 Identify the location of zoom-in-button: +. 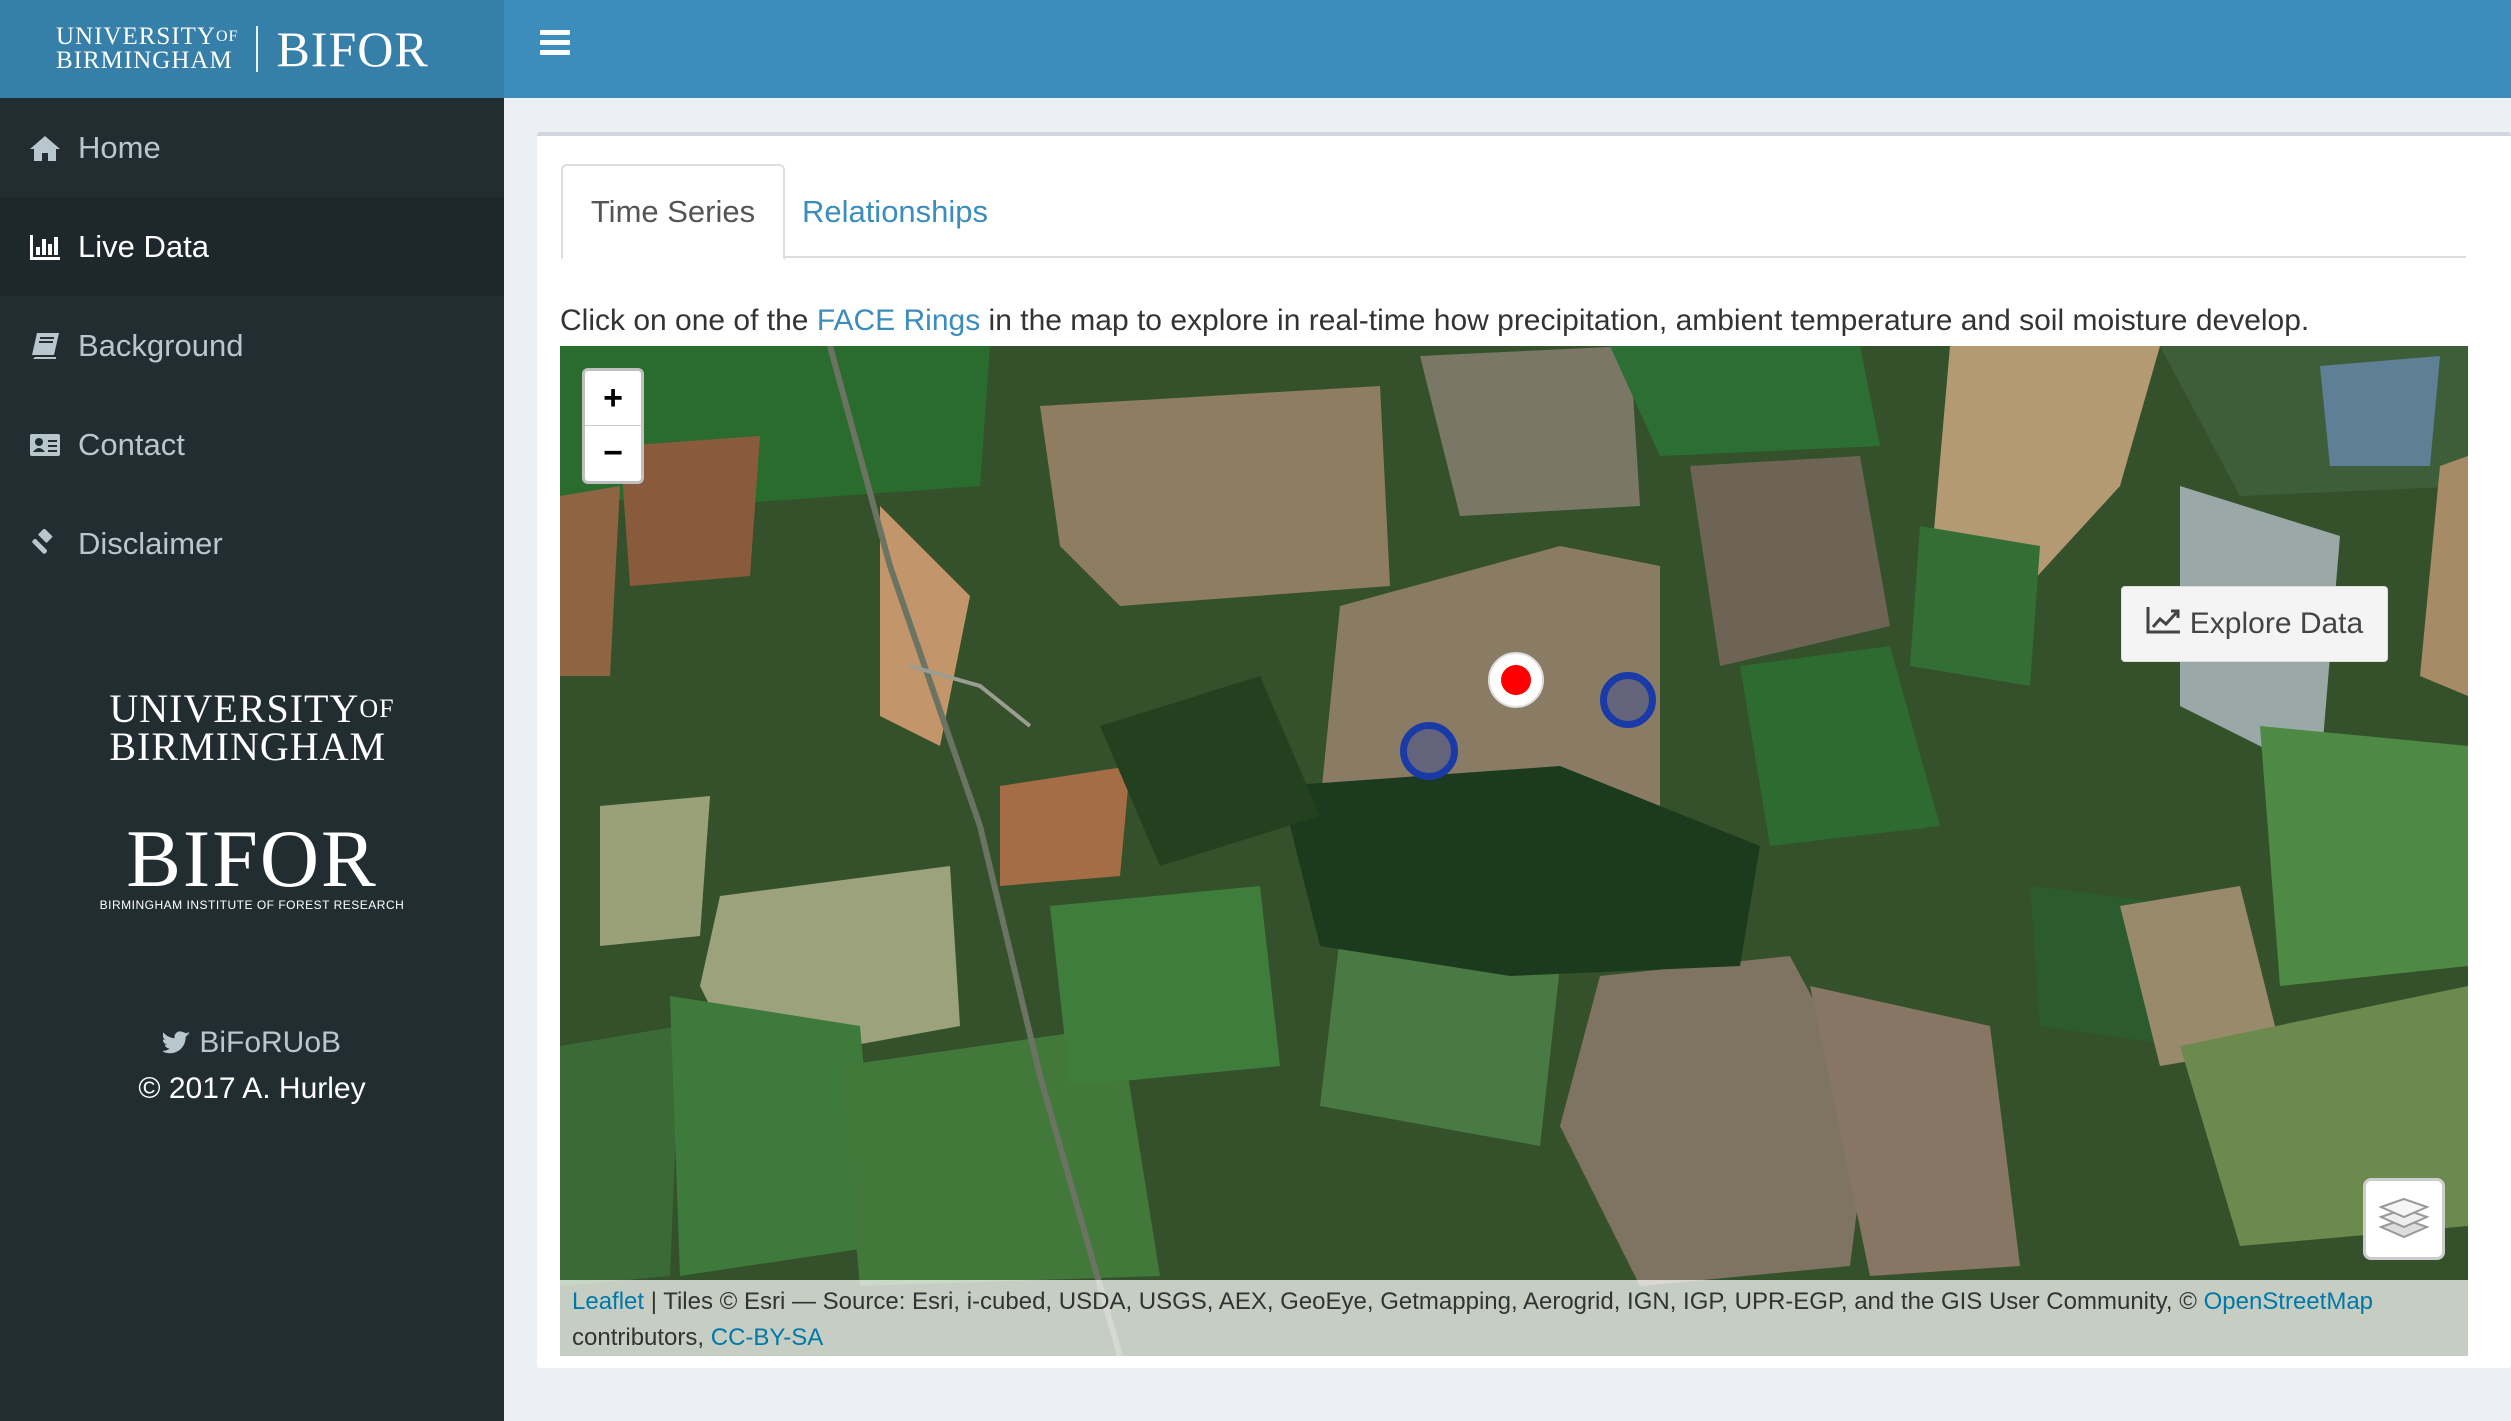
(613, 398).